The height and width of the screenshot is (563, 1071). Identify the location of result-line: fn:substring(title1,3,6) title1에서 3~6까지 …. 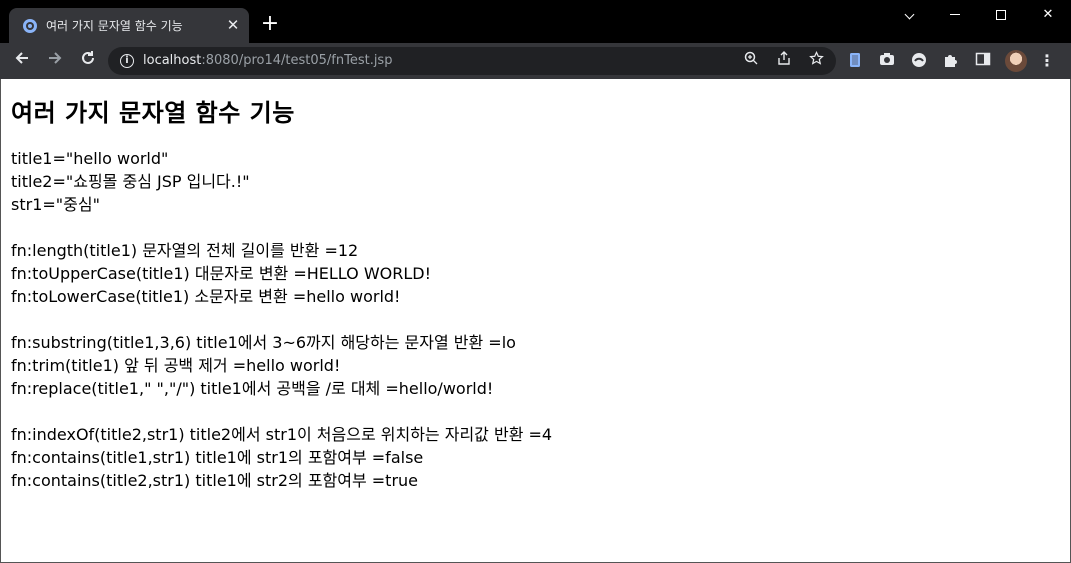
(263, 342).